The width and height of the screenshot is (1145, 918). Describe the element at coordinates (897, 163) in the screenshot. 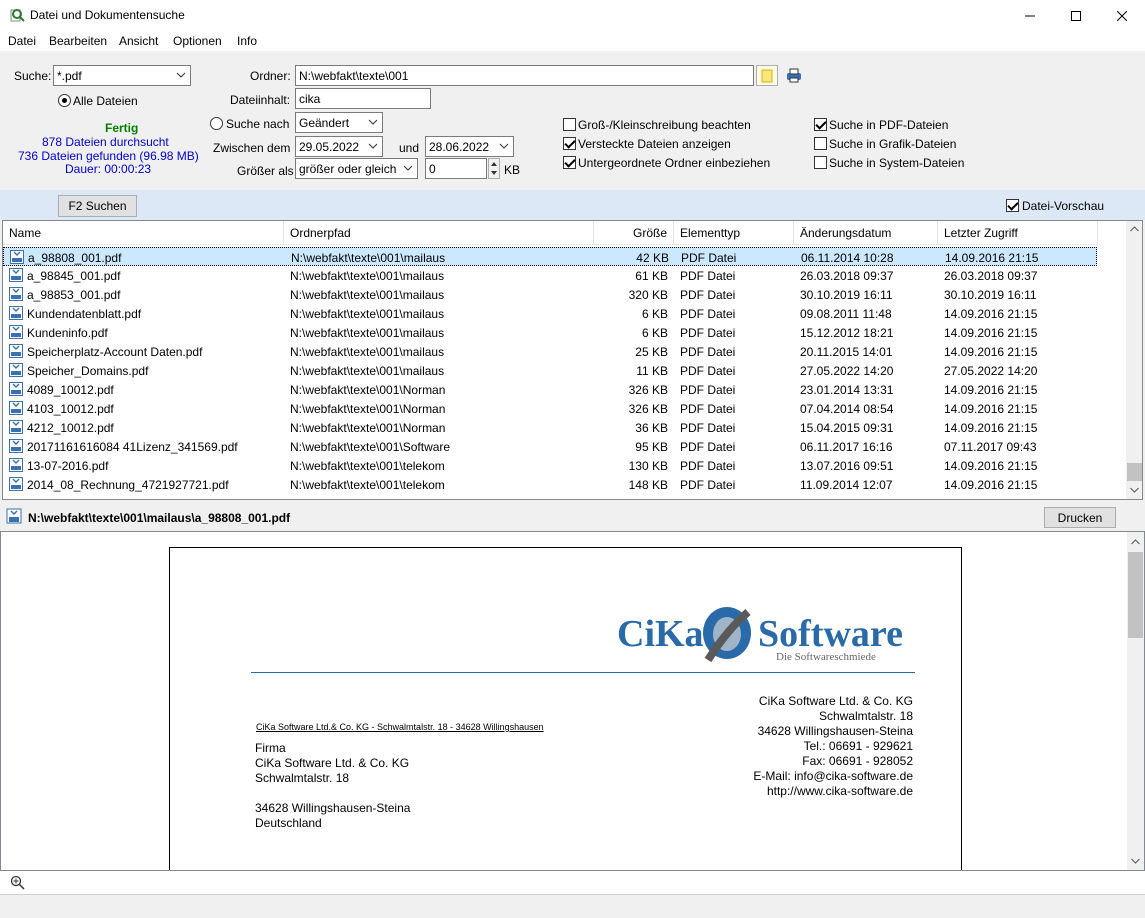

I see `system-label: Suche in System-Dateien` at that location.